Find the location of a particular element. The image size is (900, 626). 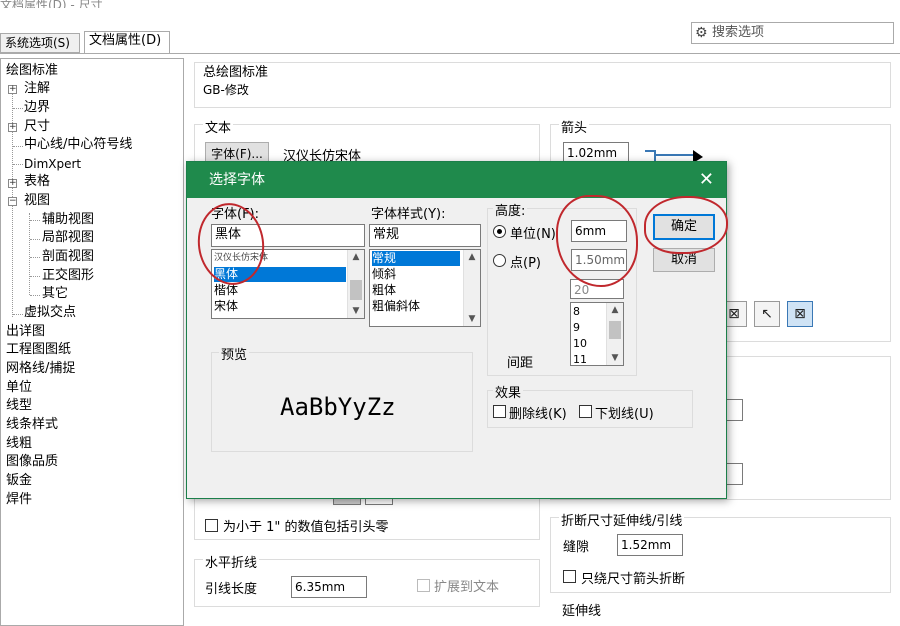

tree-item-other: 其它 is located at coordinates (55, 294).